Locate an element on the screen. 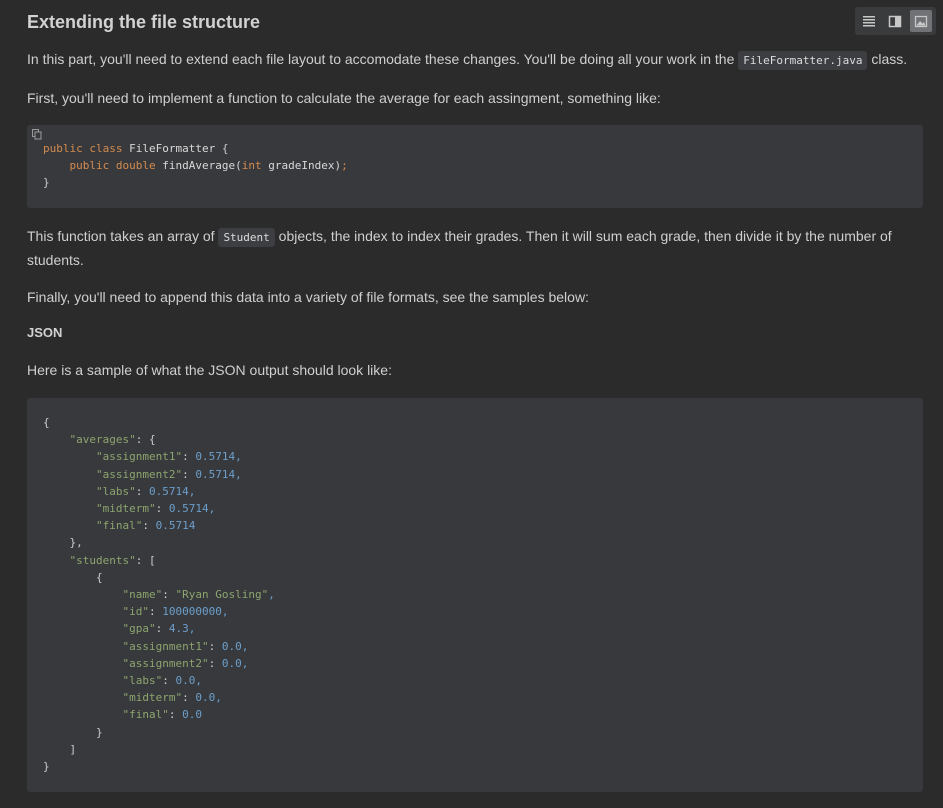 The image size is (943, 808). image-view-icon is located at coordinates (921, 21).